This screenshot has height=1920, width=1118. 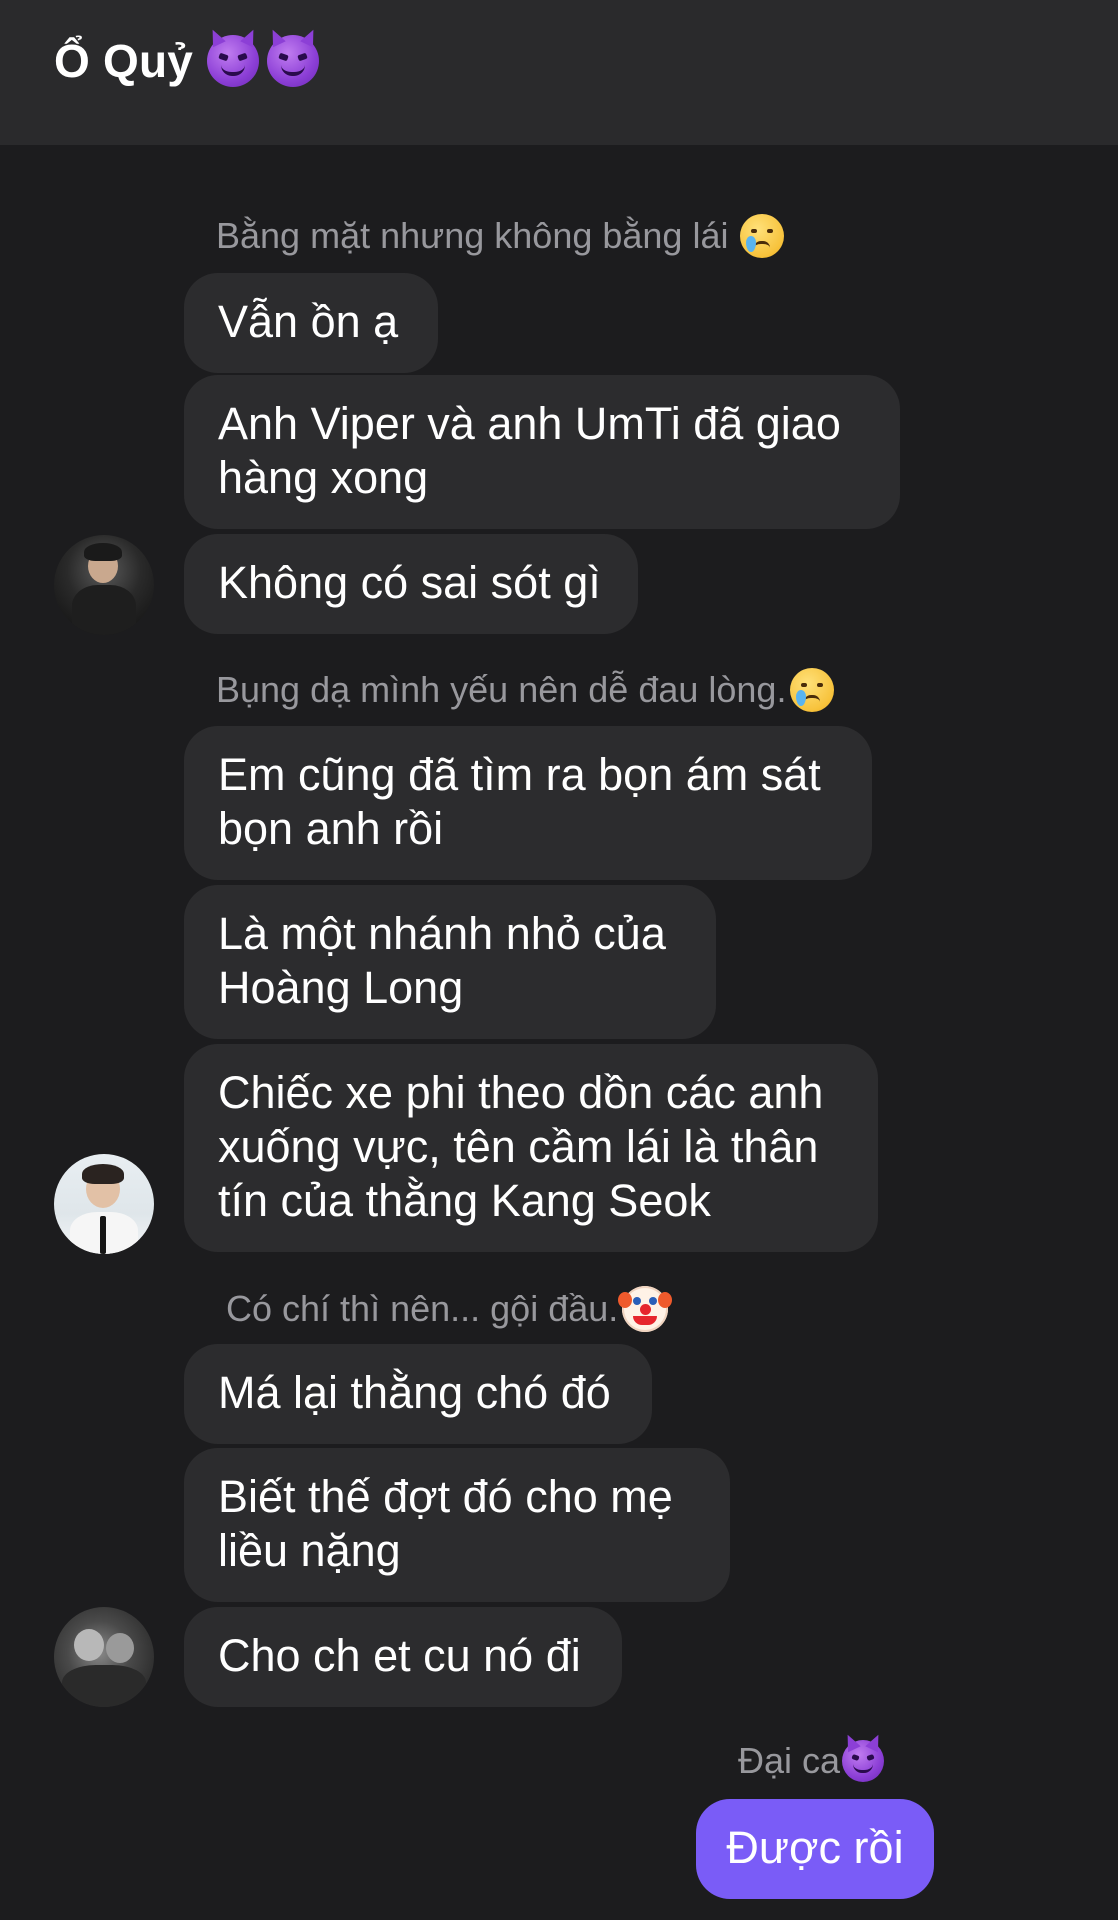 I want to click on sender-name-text: Đại ca, so click(x=789, y=1760).